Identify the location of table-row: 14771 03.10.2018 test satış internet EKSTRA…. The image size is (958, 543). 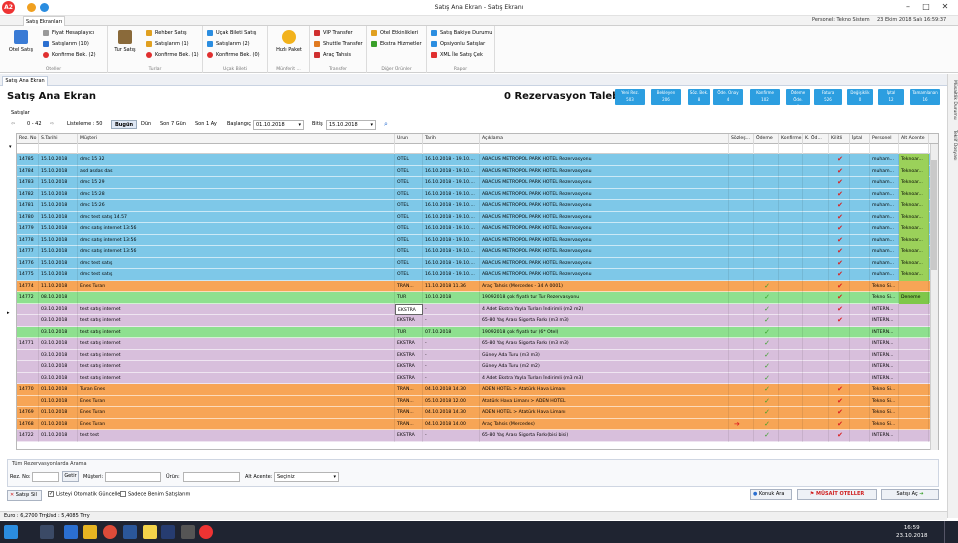
(477, 344).